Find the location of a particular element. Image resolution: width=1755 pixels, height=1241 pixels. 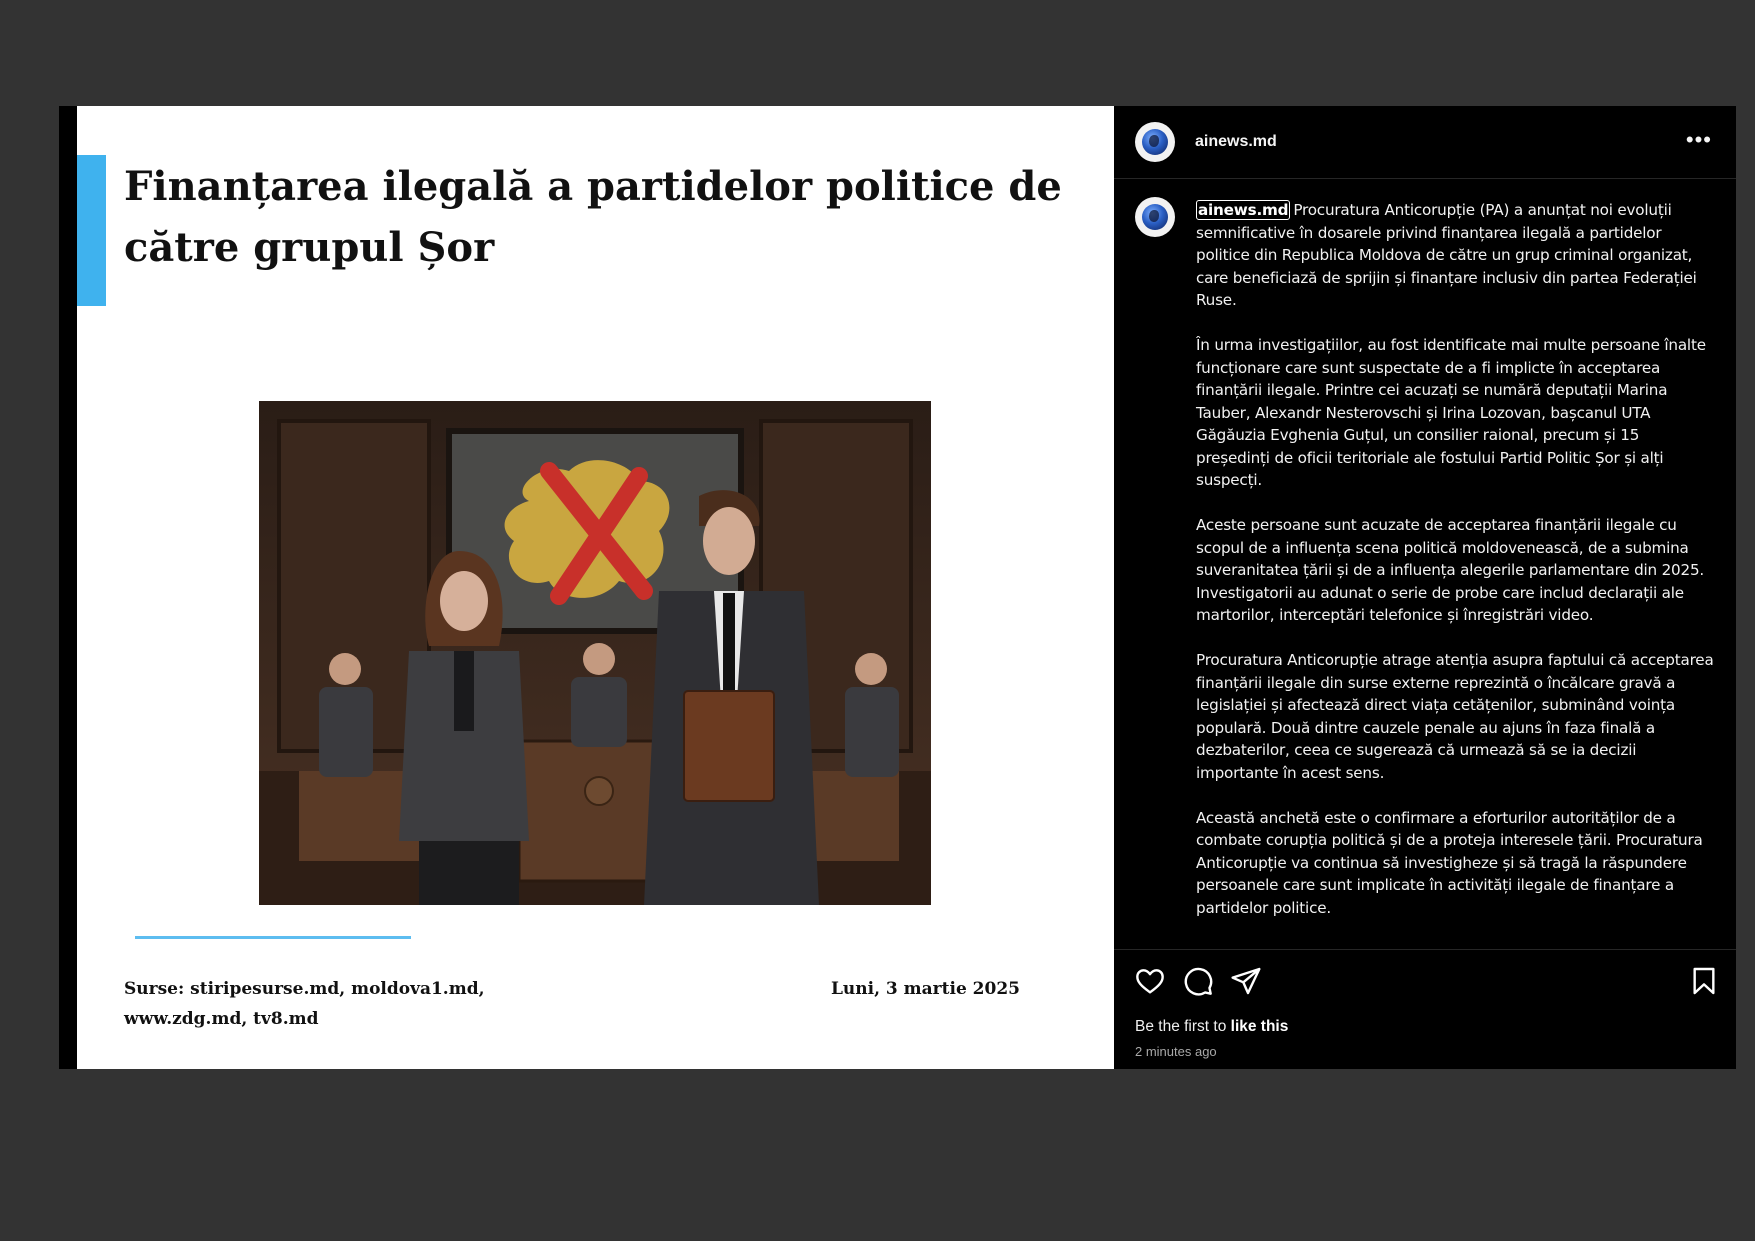

bookmark-icon is located at coordinates (1704, 983).